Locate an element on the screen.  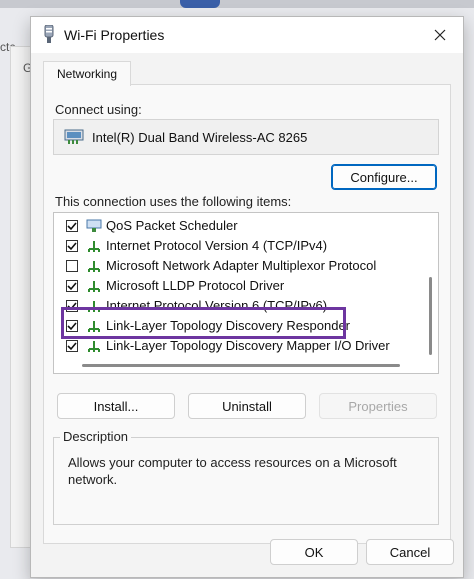
adapter-field: Intel(R) Dual Band Wireless-AC 8265 is located at coordinates (246, 137).